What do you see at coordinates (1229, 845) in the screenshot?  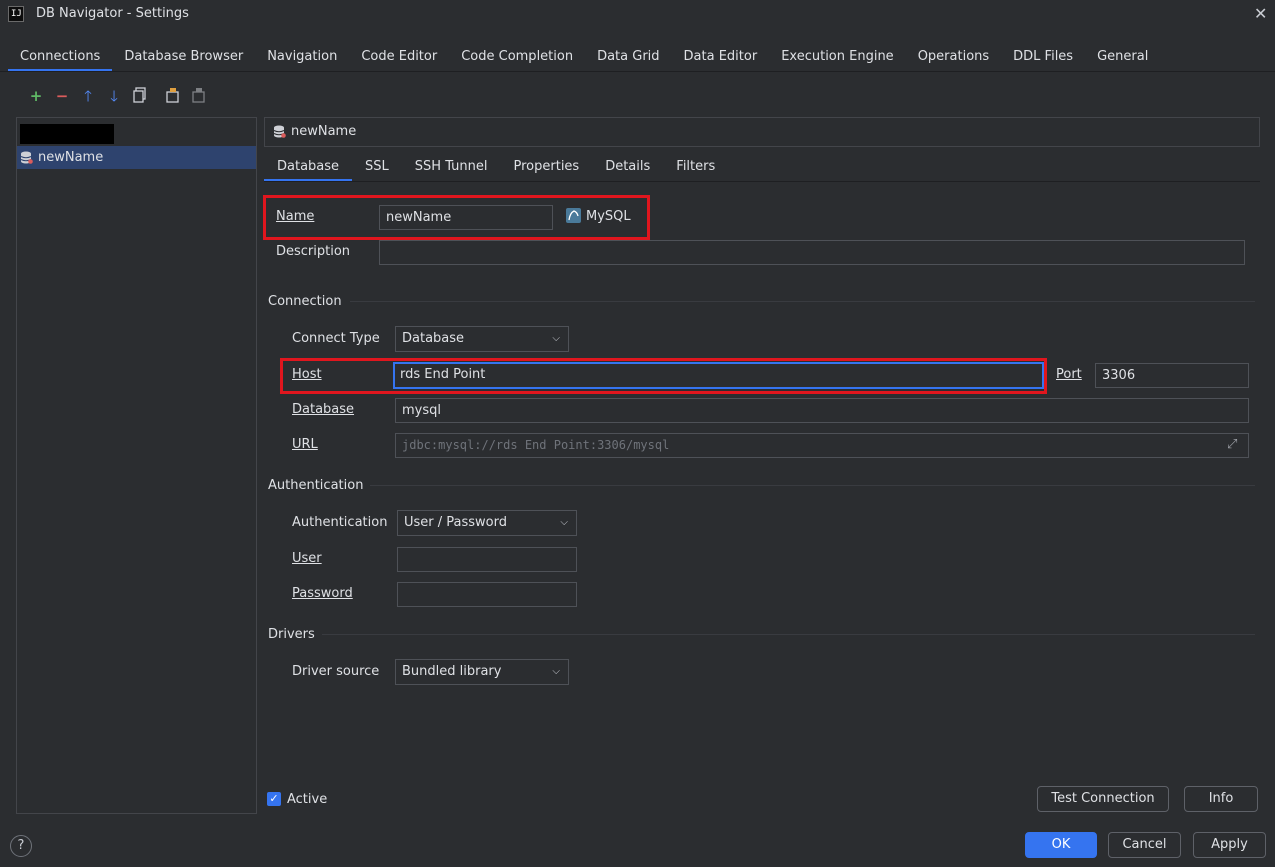 I see `apply-button: Apply` at bounding box center [1229, 845].